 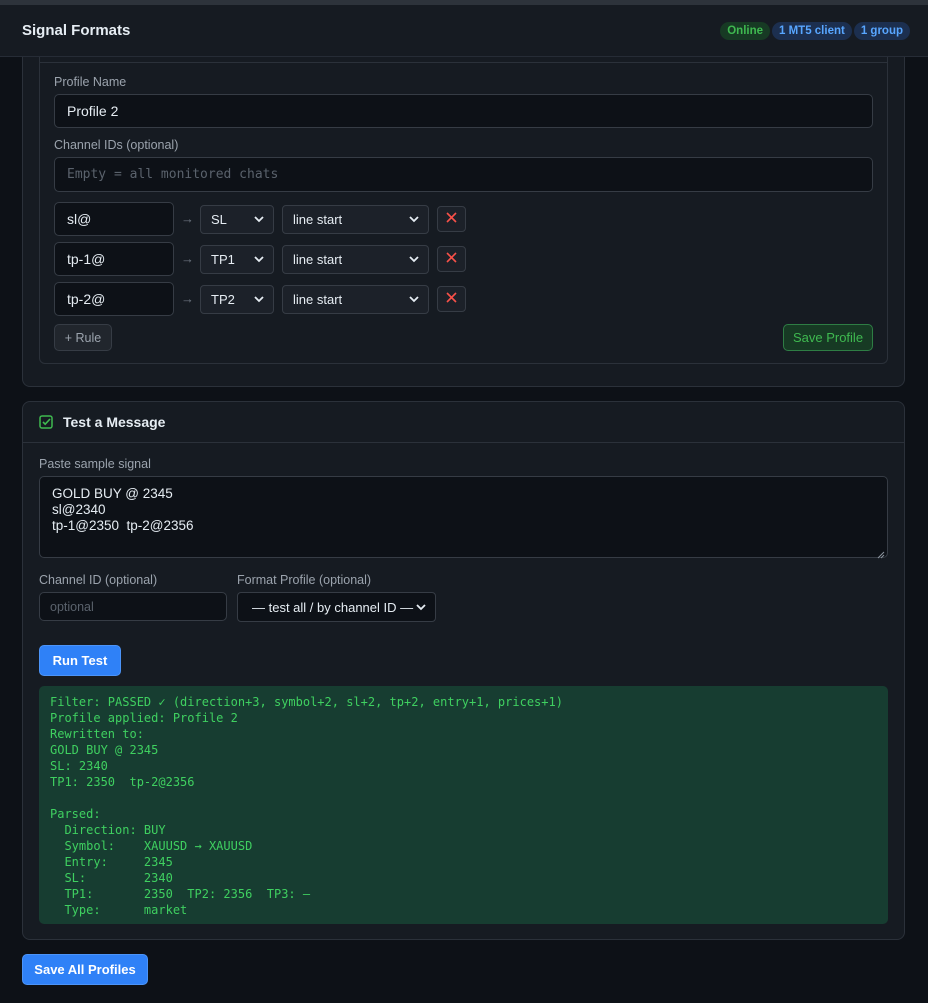 What do you see at coordinates (745, 30) in the screenshot?
I see `online-badge: Online` at bounding box center [745, 30].